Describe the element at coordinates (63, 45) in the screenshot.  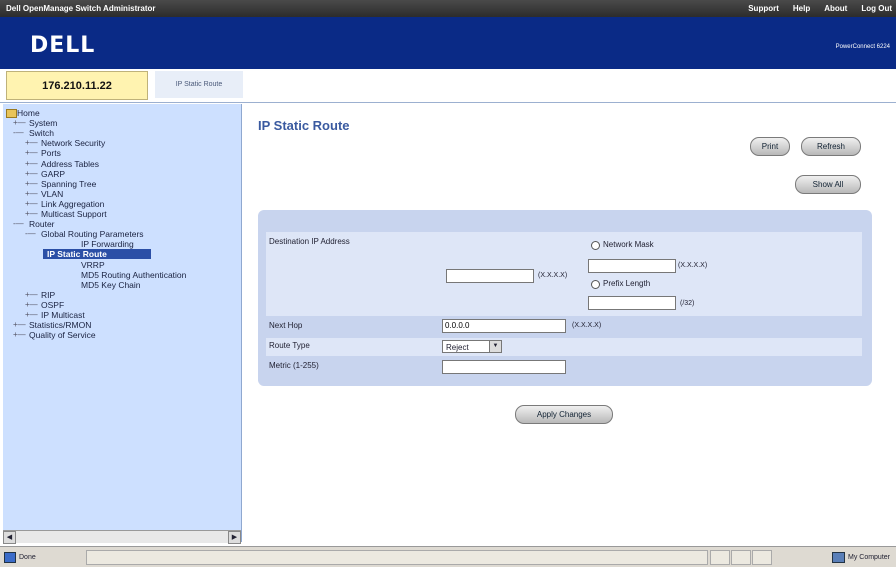
I see `dell-logo: DELL` at that location.